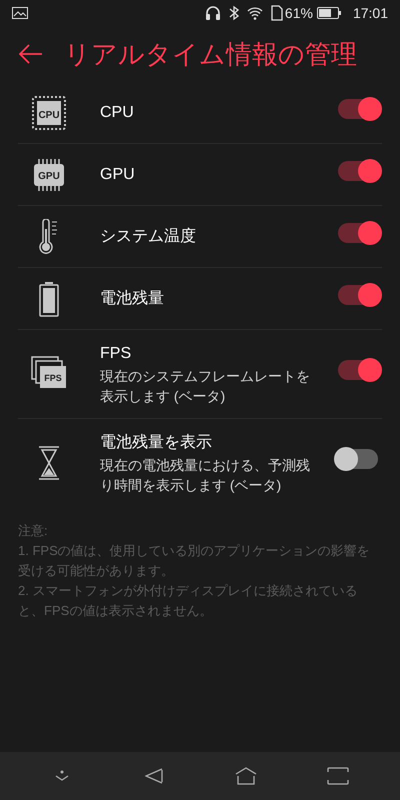  Describe the element at coordinates (117, 112) in the screenshot. I see `setting-title: CPU` at that location.